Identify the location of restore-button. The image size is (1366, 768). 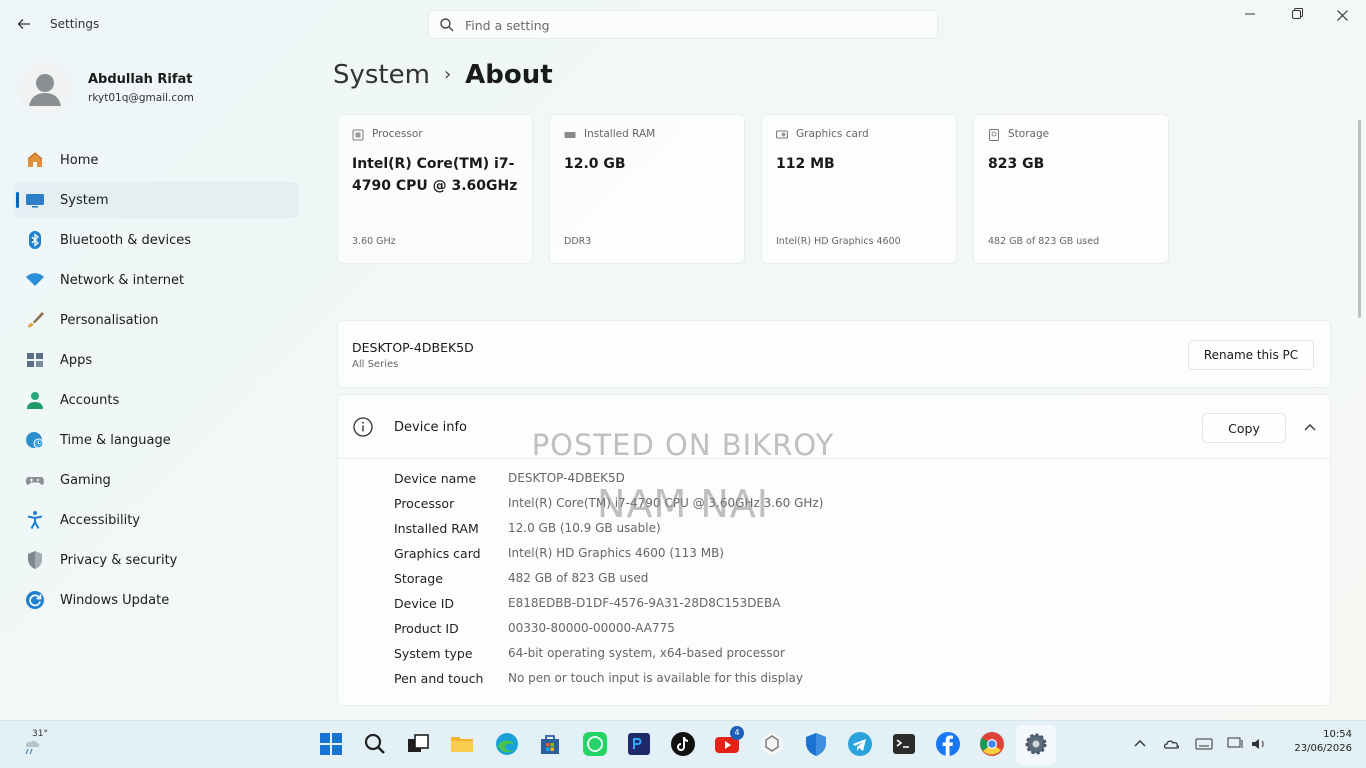
(1297, 16).